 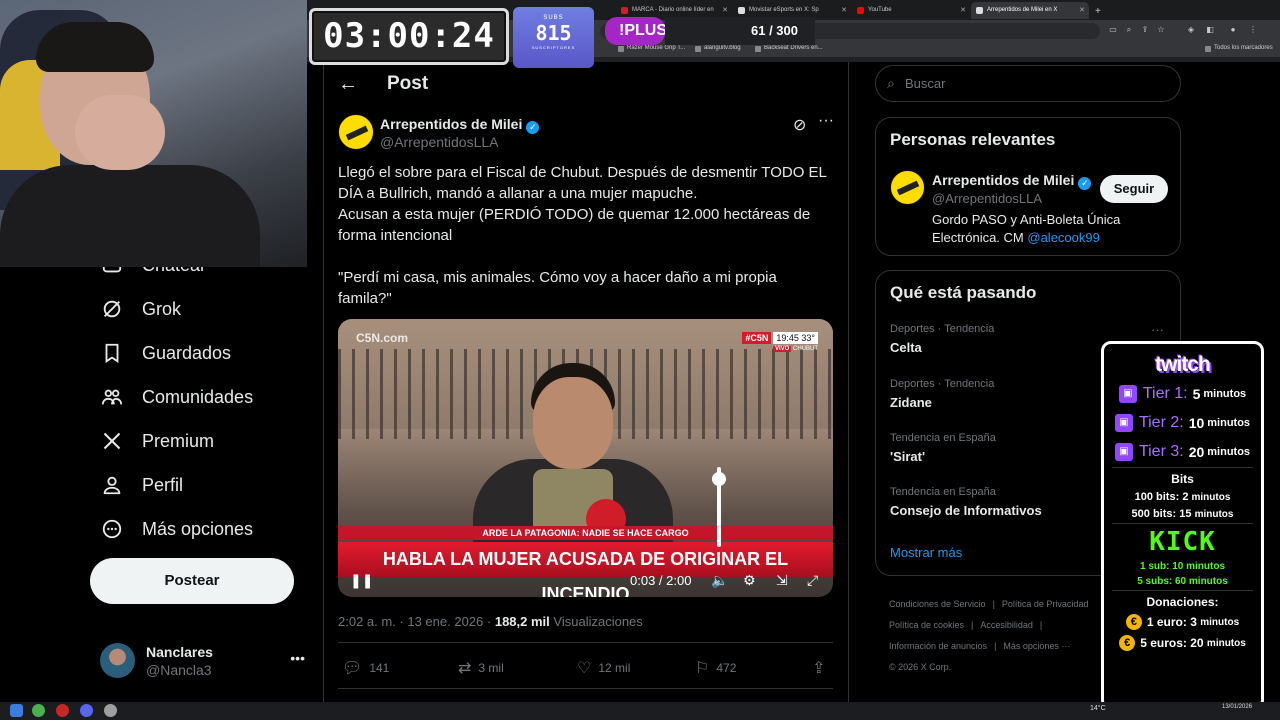 What do you see at coordinates (165, 353) in the screenshot?
I see `nav-guardados: Guardados` at bounding box center [165, 353].